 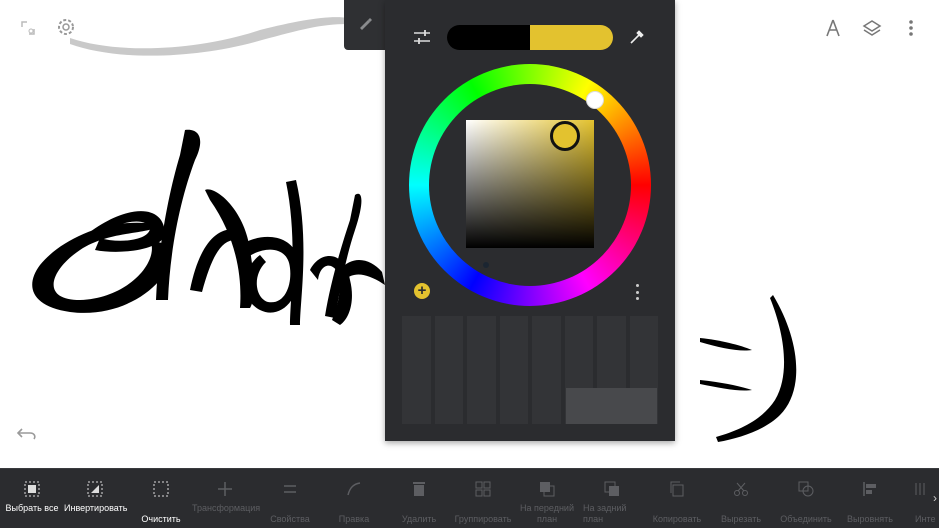 I want to click on toolbar-label: Инвертировать, so click(x=96, y=508).